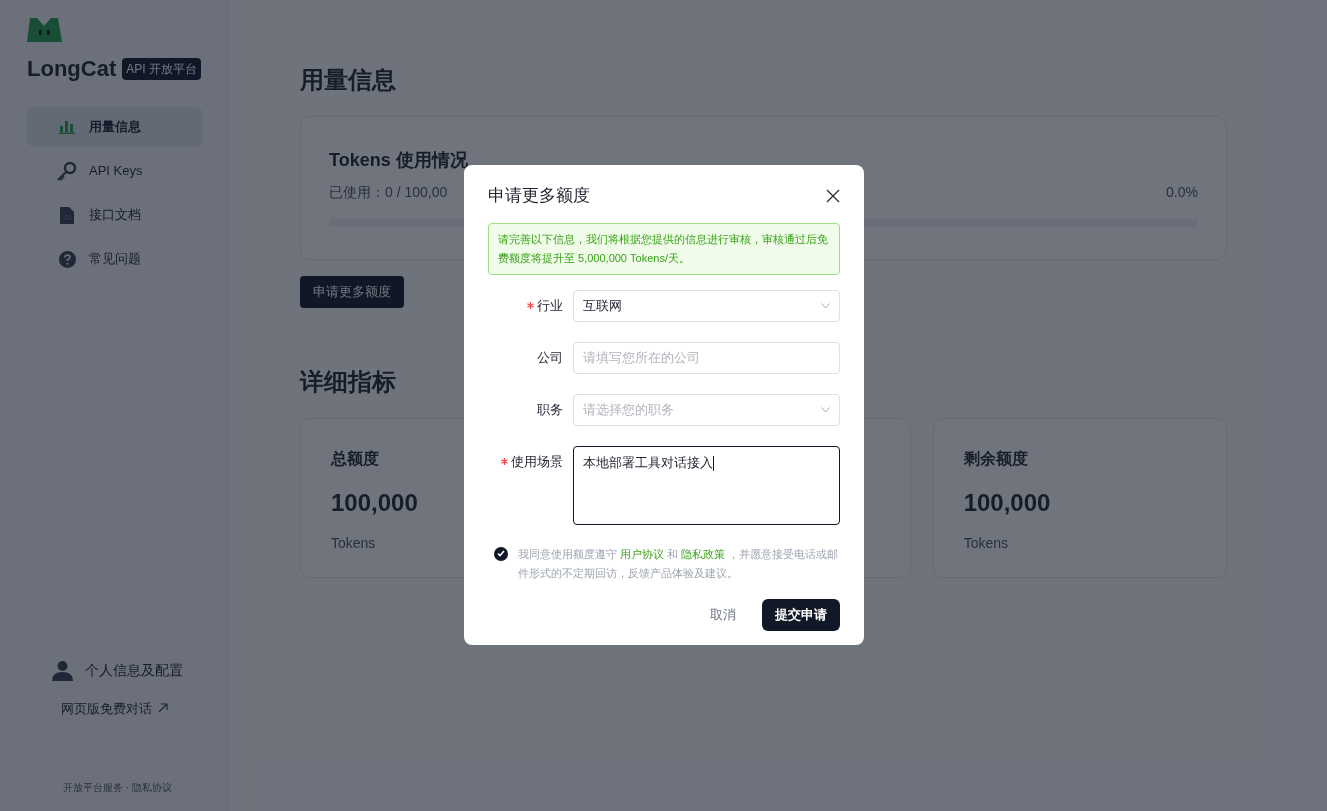 This screenshot has width=1327, height=811. Describe the element at coordinates (348, 382) in the screenshot. I see `section-title: 详细指标` at that location.